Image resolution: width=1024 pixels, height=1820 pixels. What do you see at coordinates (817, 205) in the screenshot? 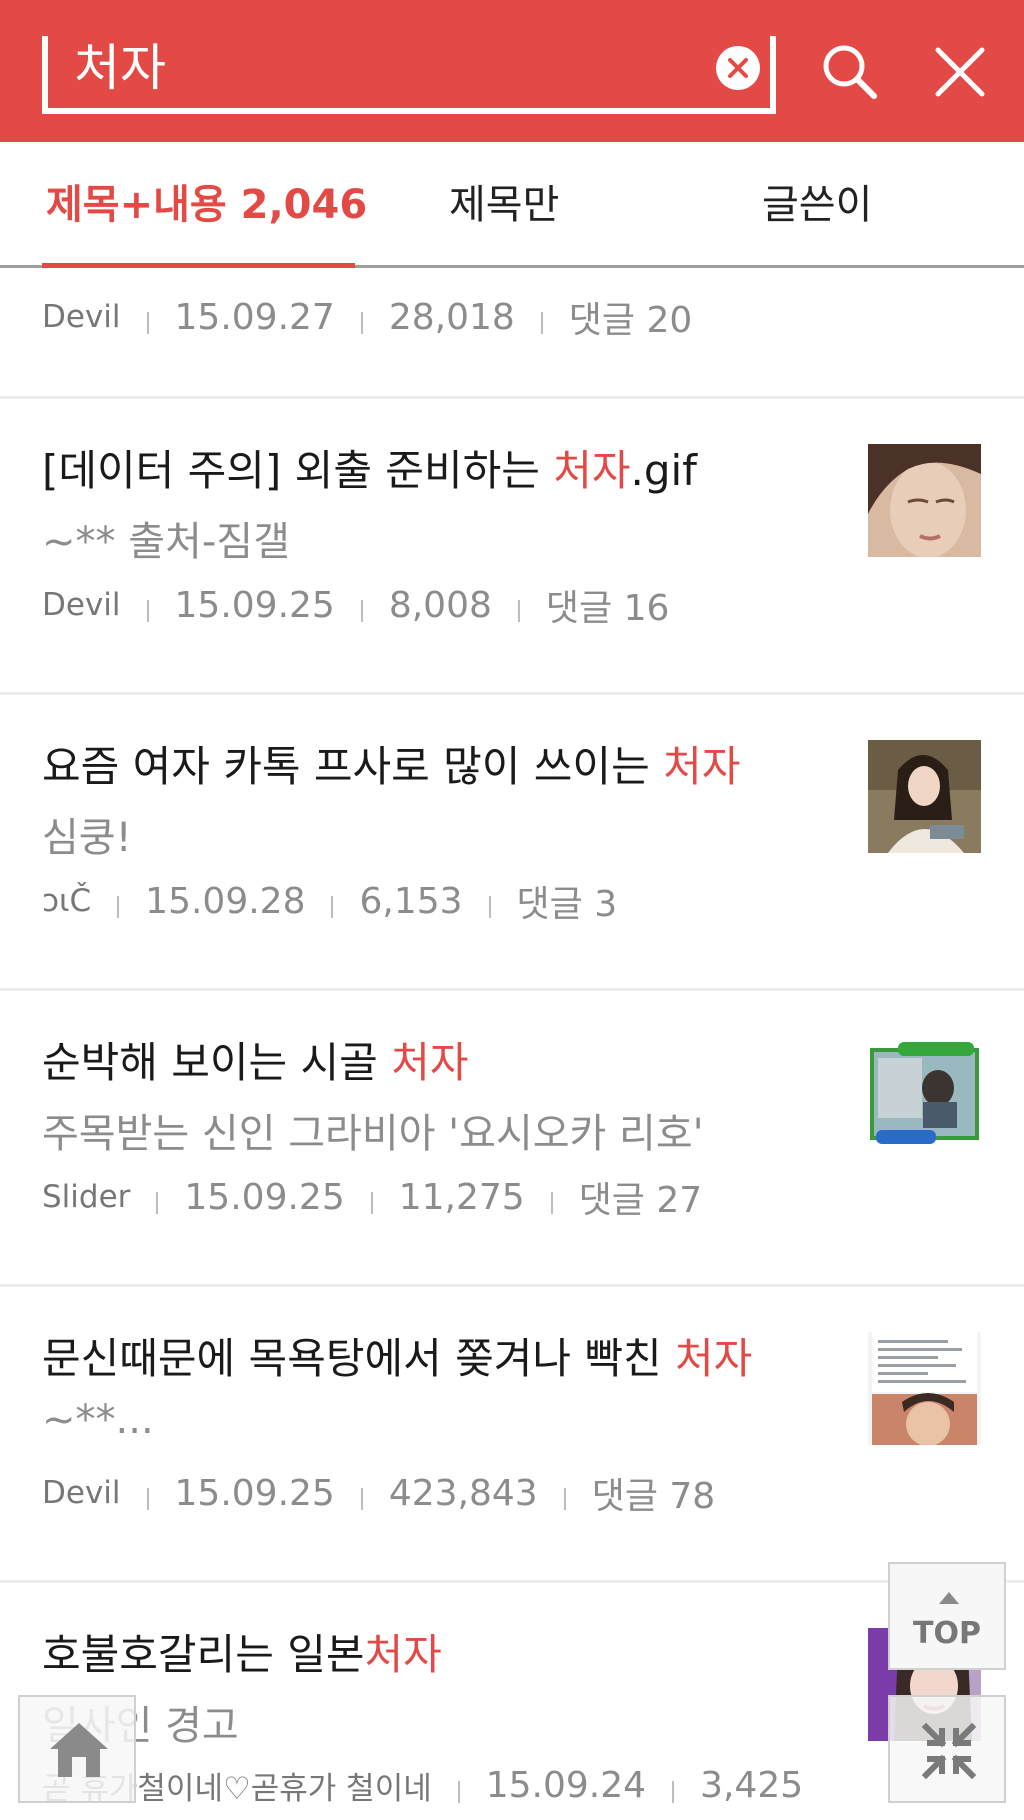
I see `tab-author: 글쓴이` at bounding box center [817, 205].